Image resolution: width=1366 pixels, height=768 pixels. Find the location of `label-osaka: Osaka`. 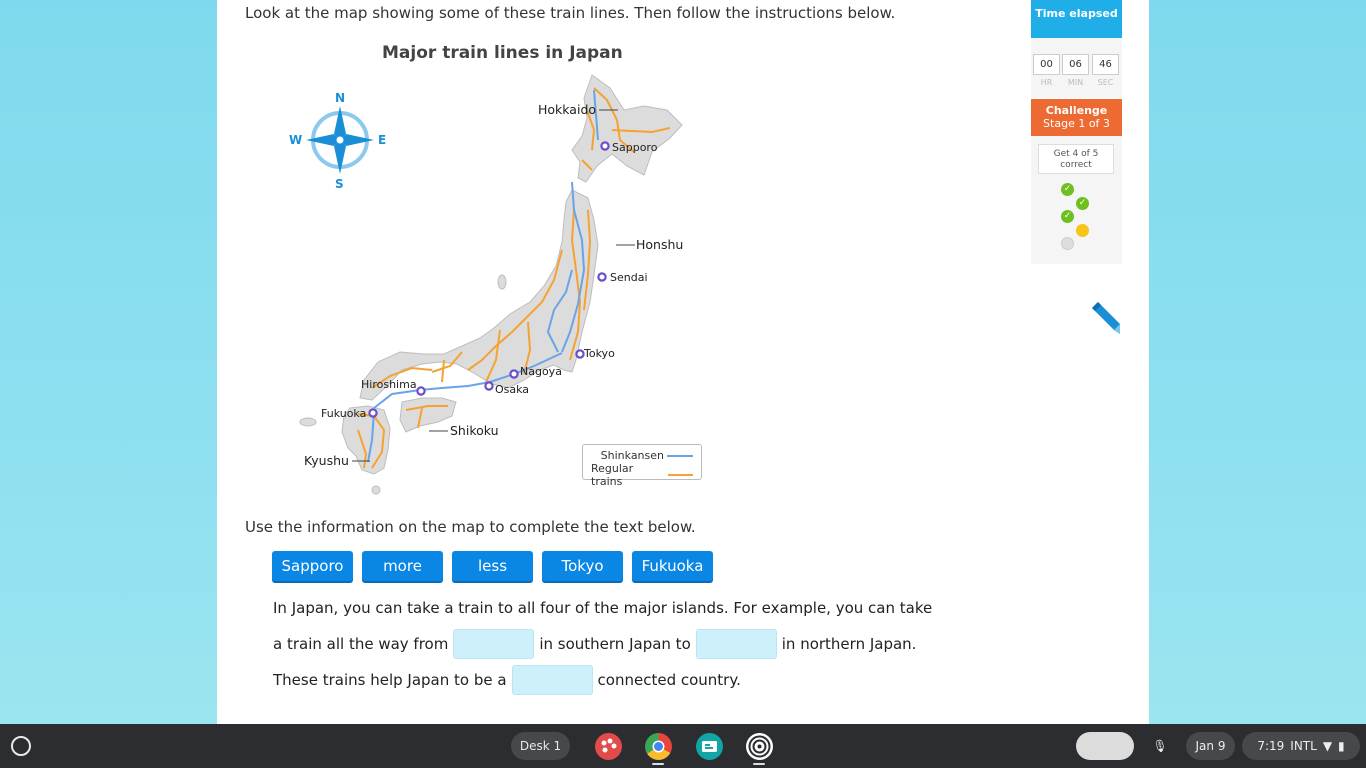

label-osaka: Osaka is located at coordinates (512, 389).